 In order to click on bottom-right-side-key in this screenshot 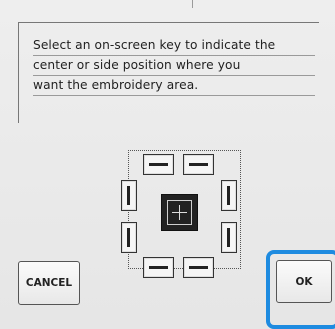, I will do `click(198, 267)`.